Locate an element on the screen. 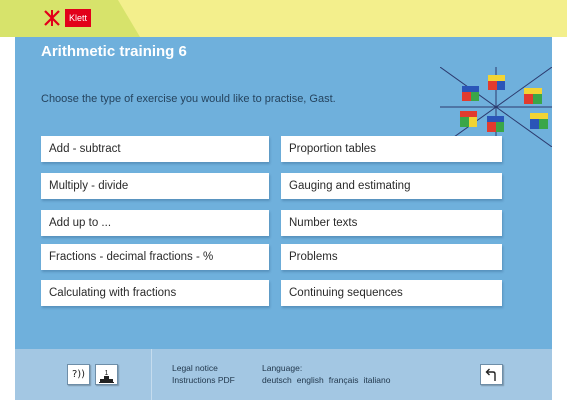 Image resolution: width=567 pixels, height=414 pixels. page-title: Arithmetic training 6 is located at coordinates (114, 51).